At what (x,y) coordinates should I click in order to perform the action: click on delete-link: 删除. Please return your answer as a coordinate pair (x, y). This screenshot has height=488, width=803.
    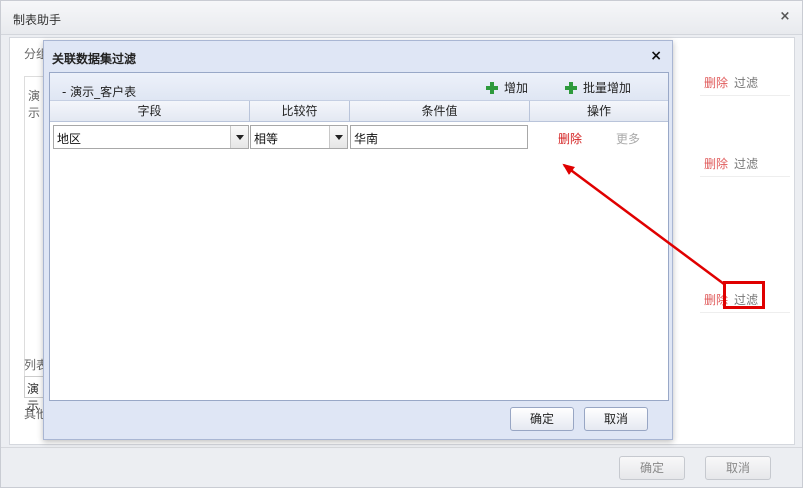
    Looking at the image, I should click on (570, 138).